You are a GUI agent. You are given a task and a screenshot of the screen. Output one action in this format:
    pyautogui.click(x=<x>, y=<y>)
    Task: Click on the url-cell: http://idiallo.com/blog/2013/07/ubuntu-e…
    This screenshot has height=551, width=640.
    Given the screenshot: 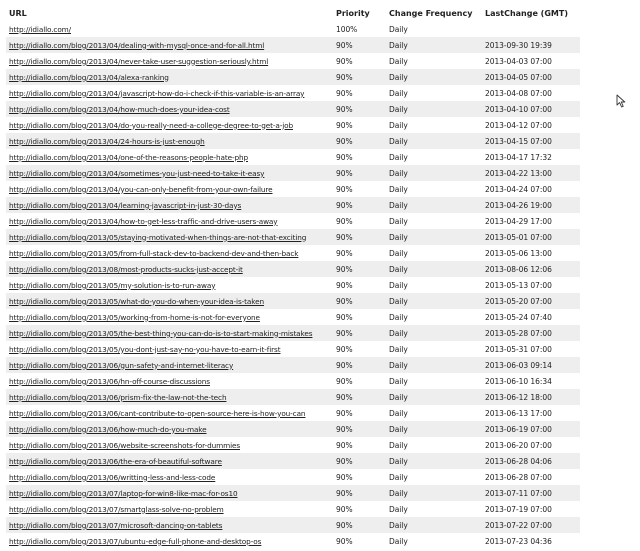 What is the action you would take?
    pyautogui.click(x=169, y=541)
    